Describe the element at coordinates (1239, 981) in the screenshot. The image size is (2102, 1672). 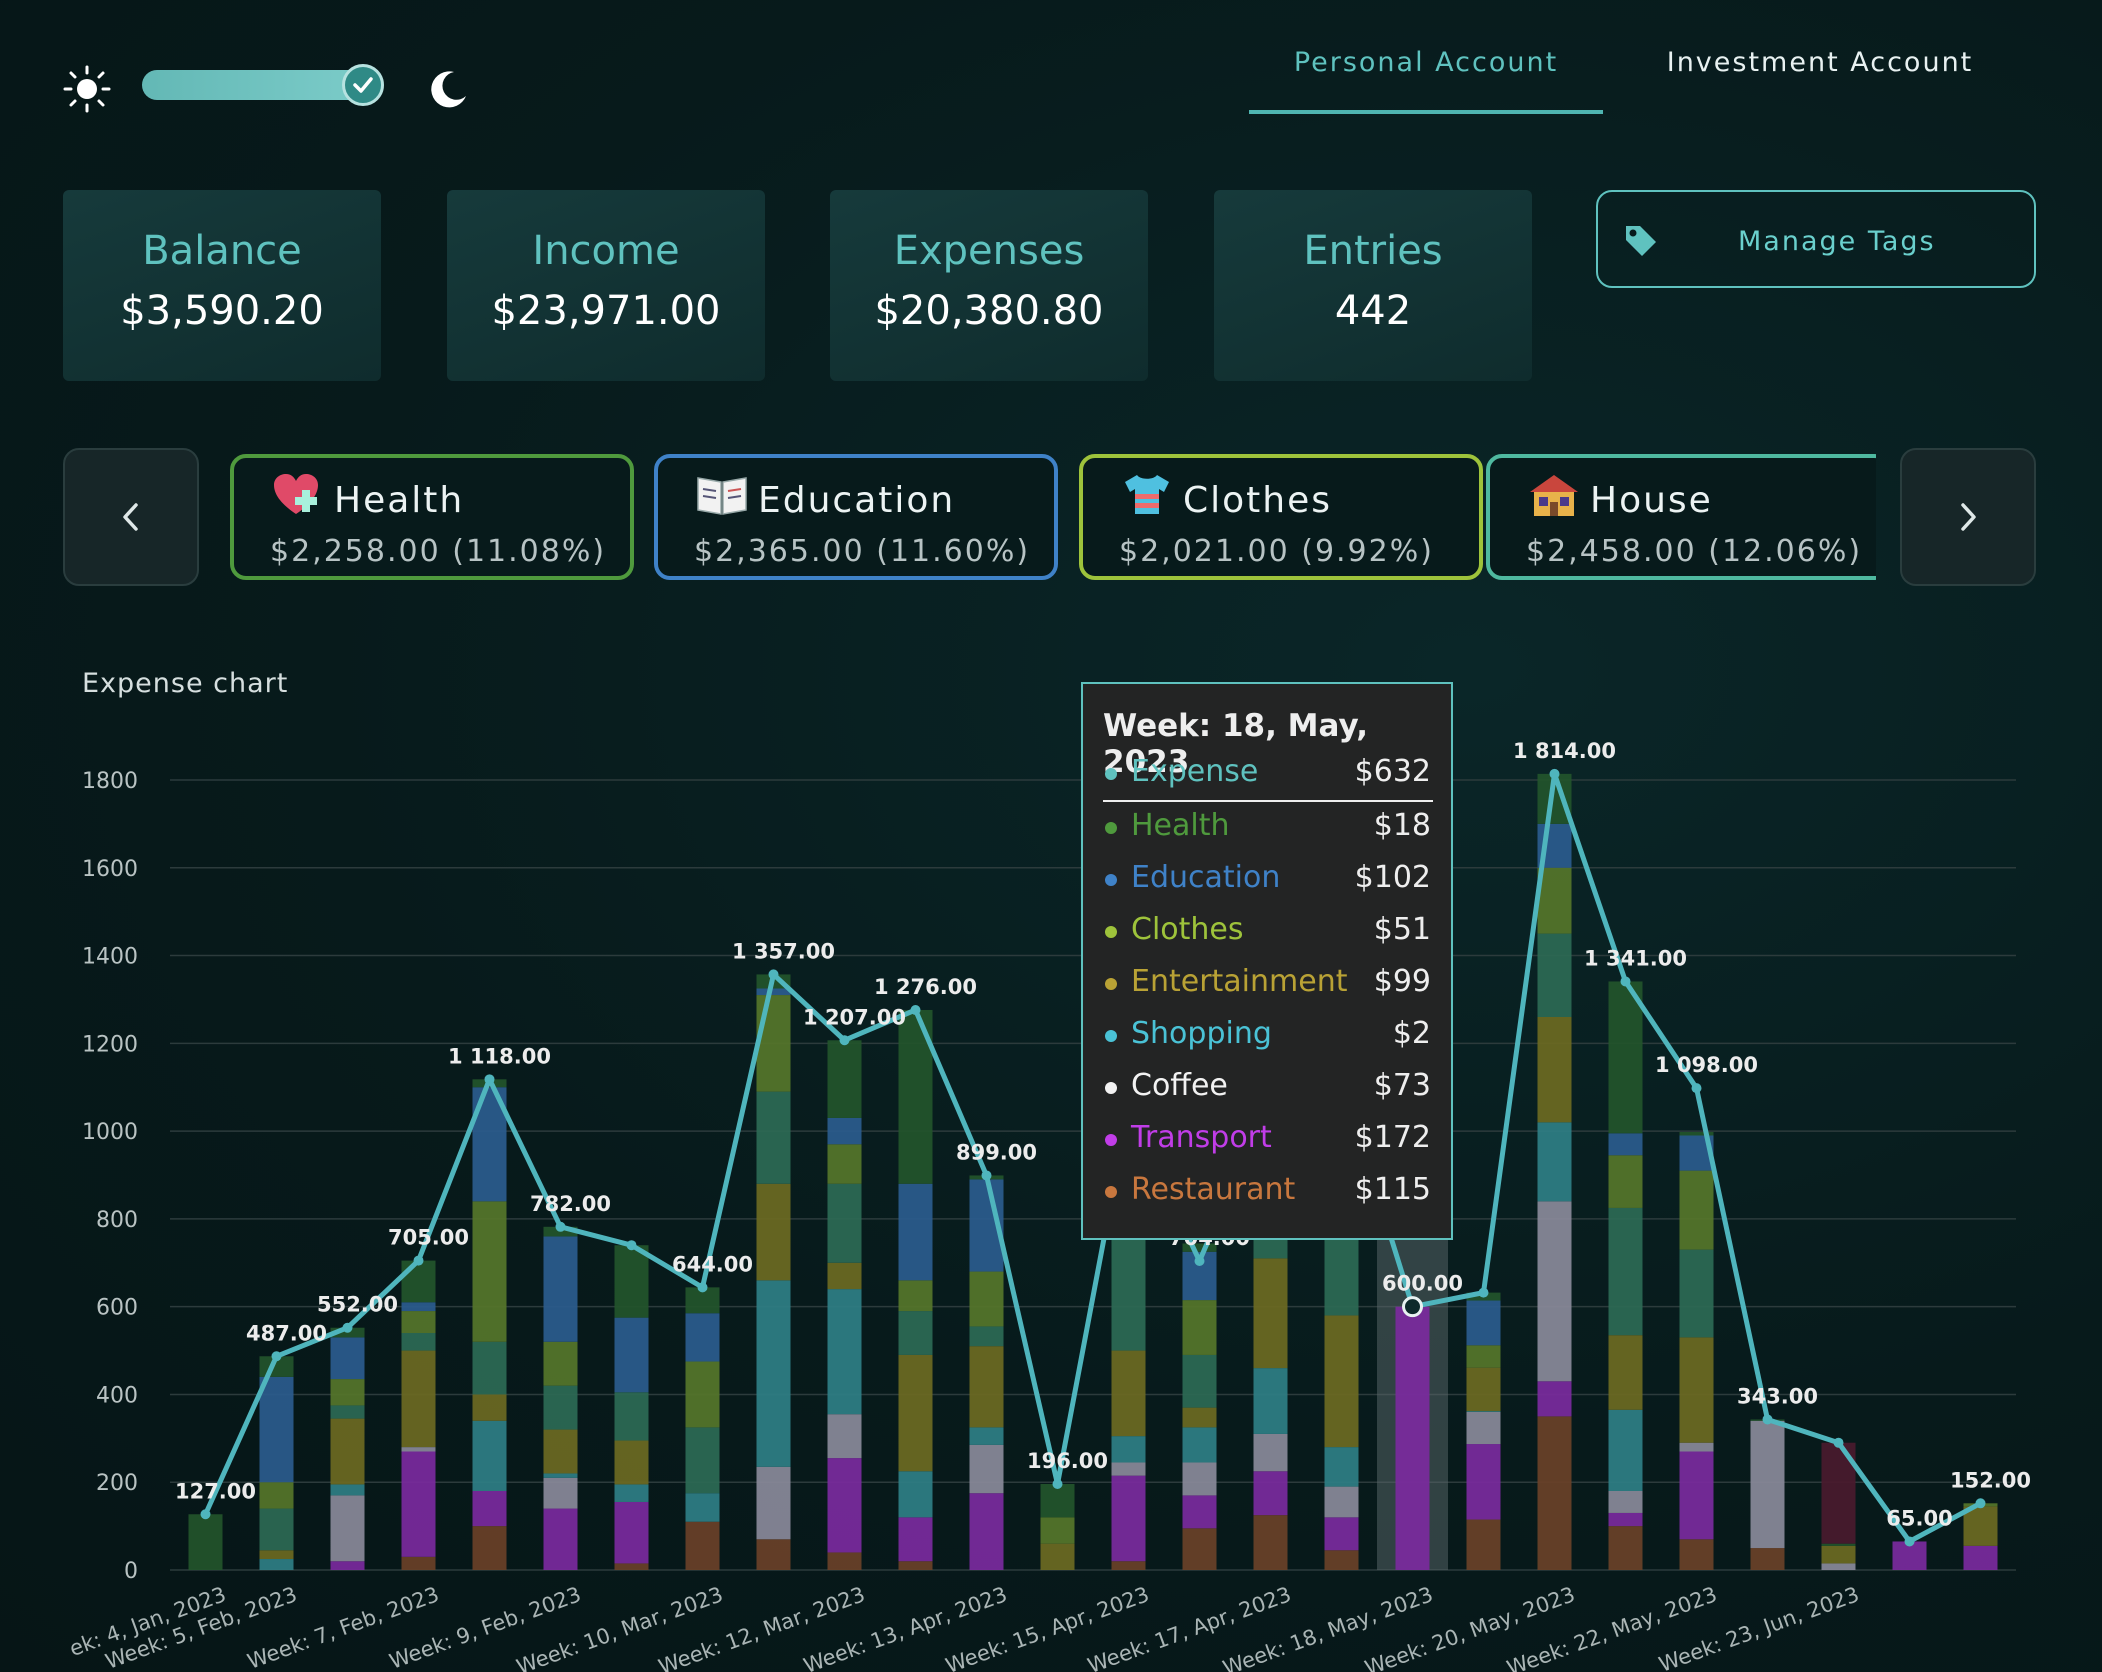
I see `tooltip-series-name: Entertainment` at that location.